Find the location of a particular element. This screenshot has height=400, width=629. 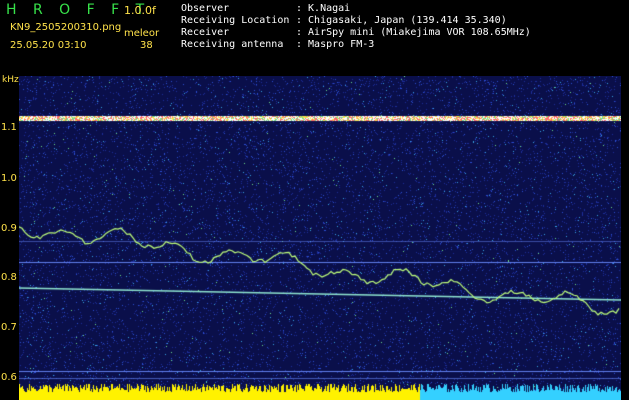

info-label-antenna: Receiving antenna is located at coordinates (232, 44).